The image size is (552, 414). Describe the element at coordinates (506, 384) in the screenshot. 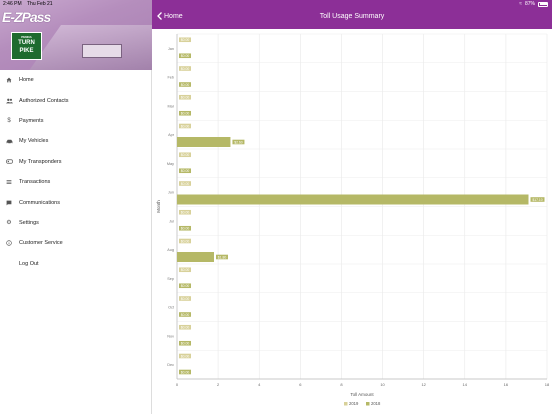

I see `x-tick-label: 16` at that location.